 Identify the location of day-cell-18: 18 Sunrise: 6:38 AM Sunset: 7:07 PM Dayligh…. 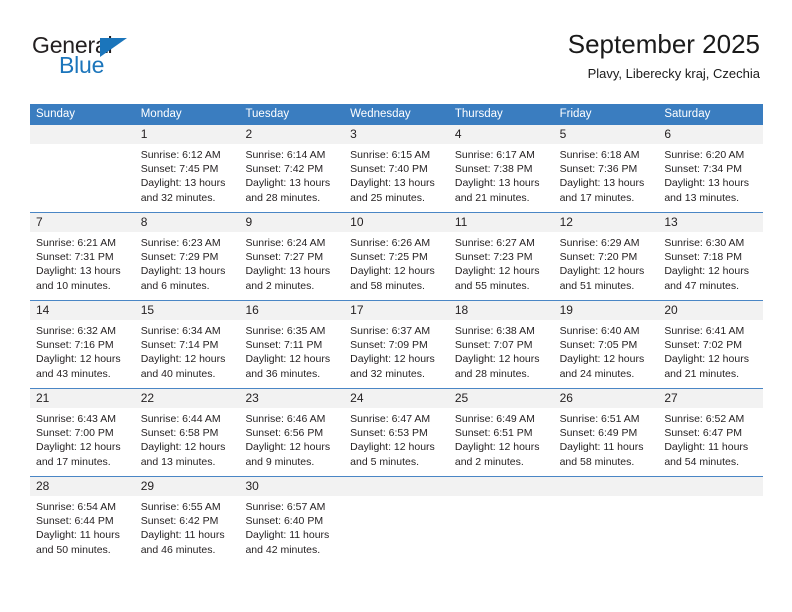
(501, 344).